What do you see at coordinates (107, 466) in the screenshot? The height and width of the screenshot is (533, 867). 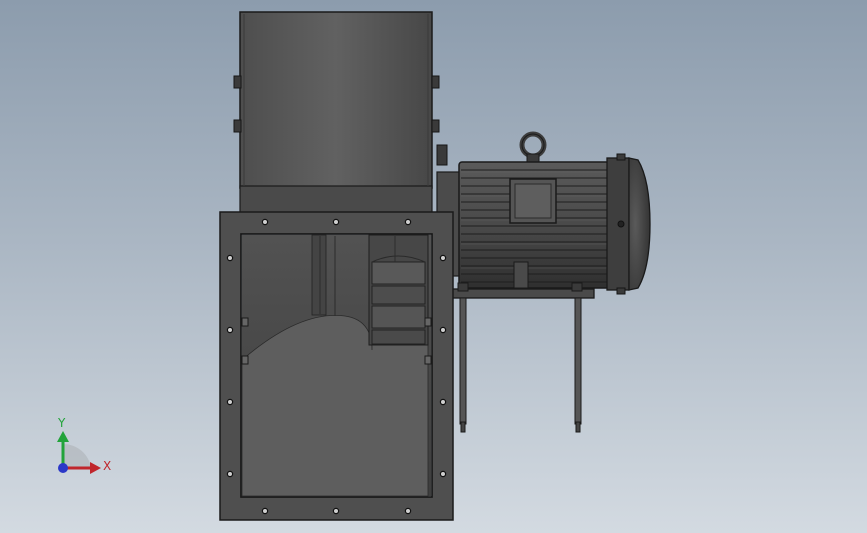 I see `x-axis-label: X` at bounding box center [107, 466].